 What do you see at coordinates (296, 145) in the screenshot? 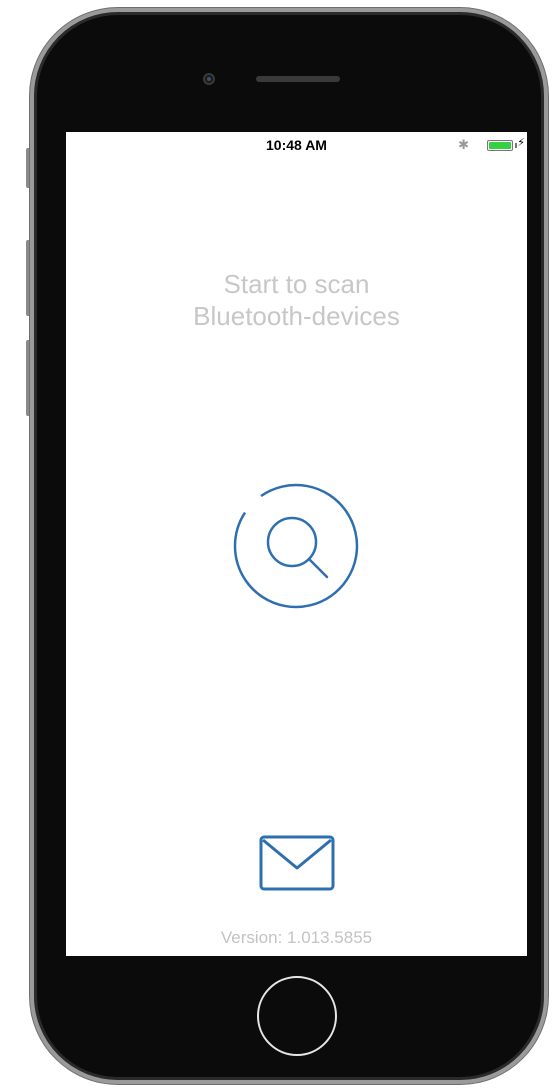
I see `status-bar: 10:48 AM ✱ ⚡` at bounding box center [296, 145].